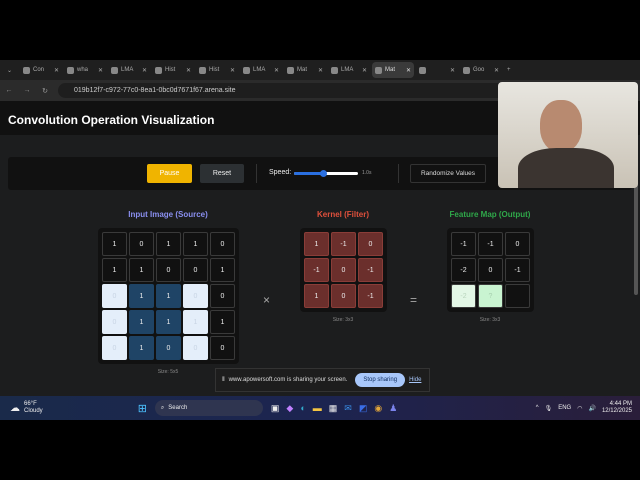  What do you see at coordinates (317, 408) in the screenshot?
I see `file-explorer-icon: ▬` at bounding box center [317, 408].